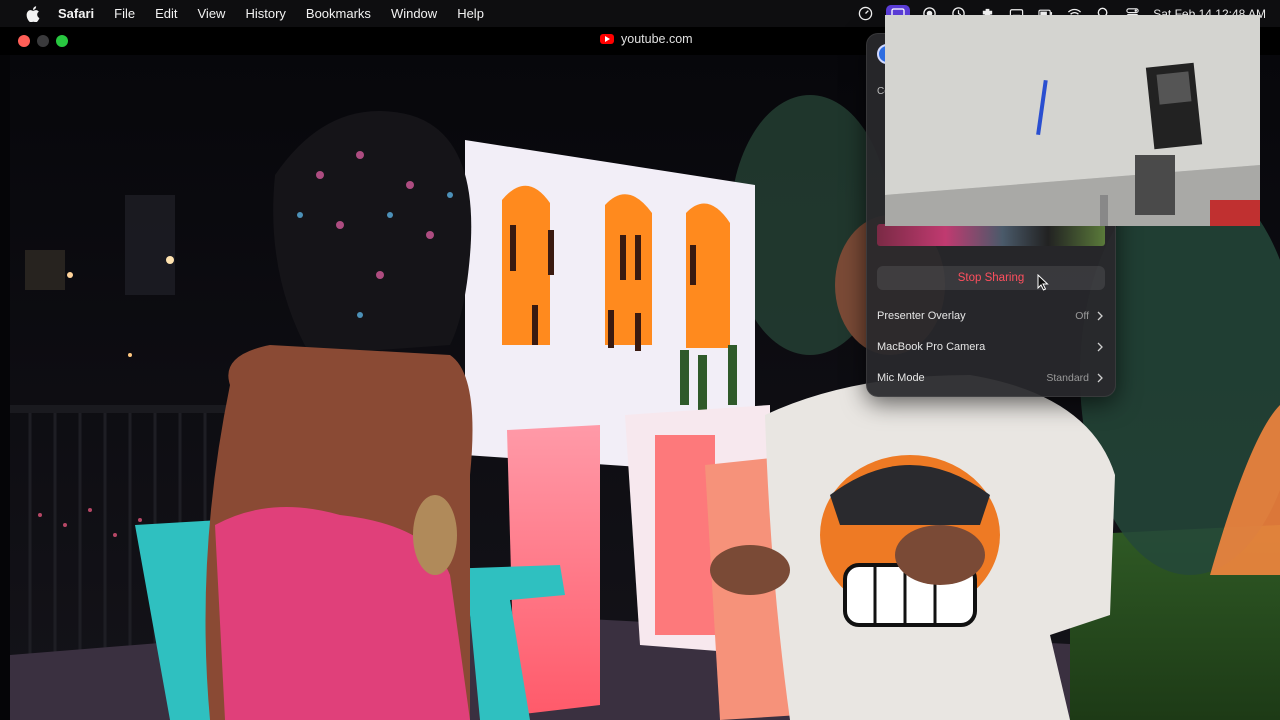 The width and height of the screenshot is (1280, 720). I want to click on gauge-icon, so click(865, 14).